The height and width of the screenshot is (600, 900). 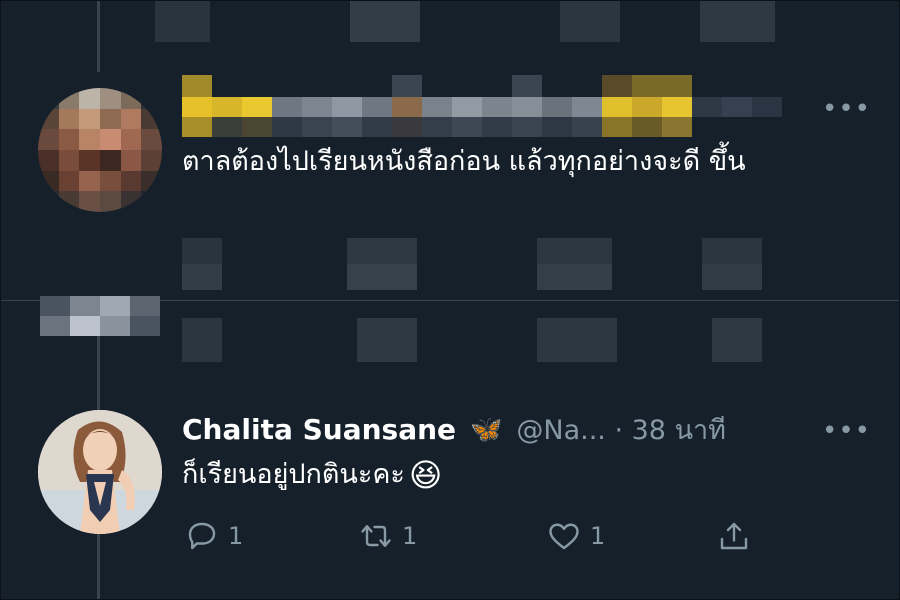 What do you see at coordinates (564, 536) in the screenshot?
I see `heart-icon` at bounding box center [564, 536].